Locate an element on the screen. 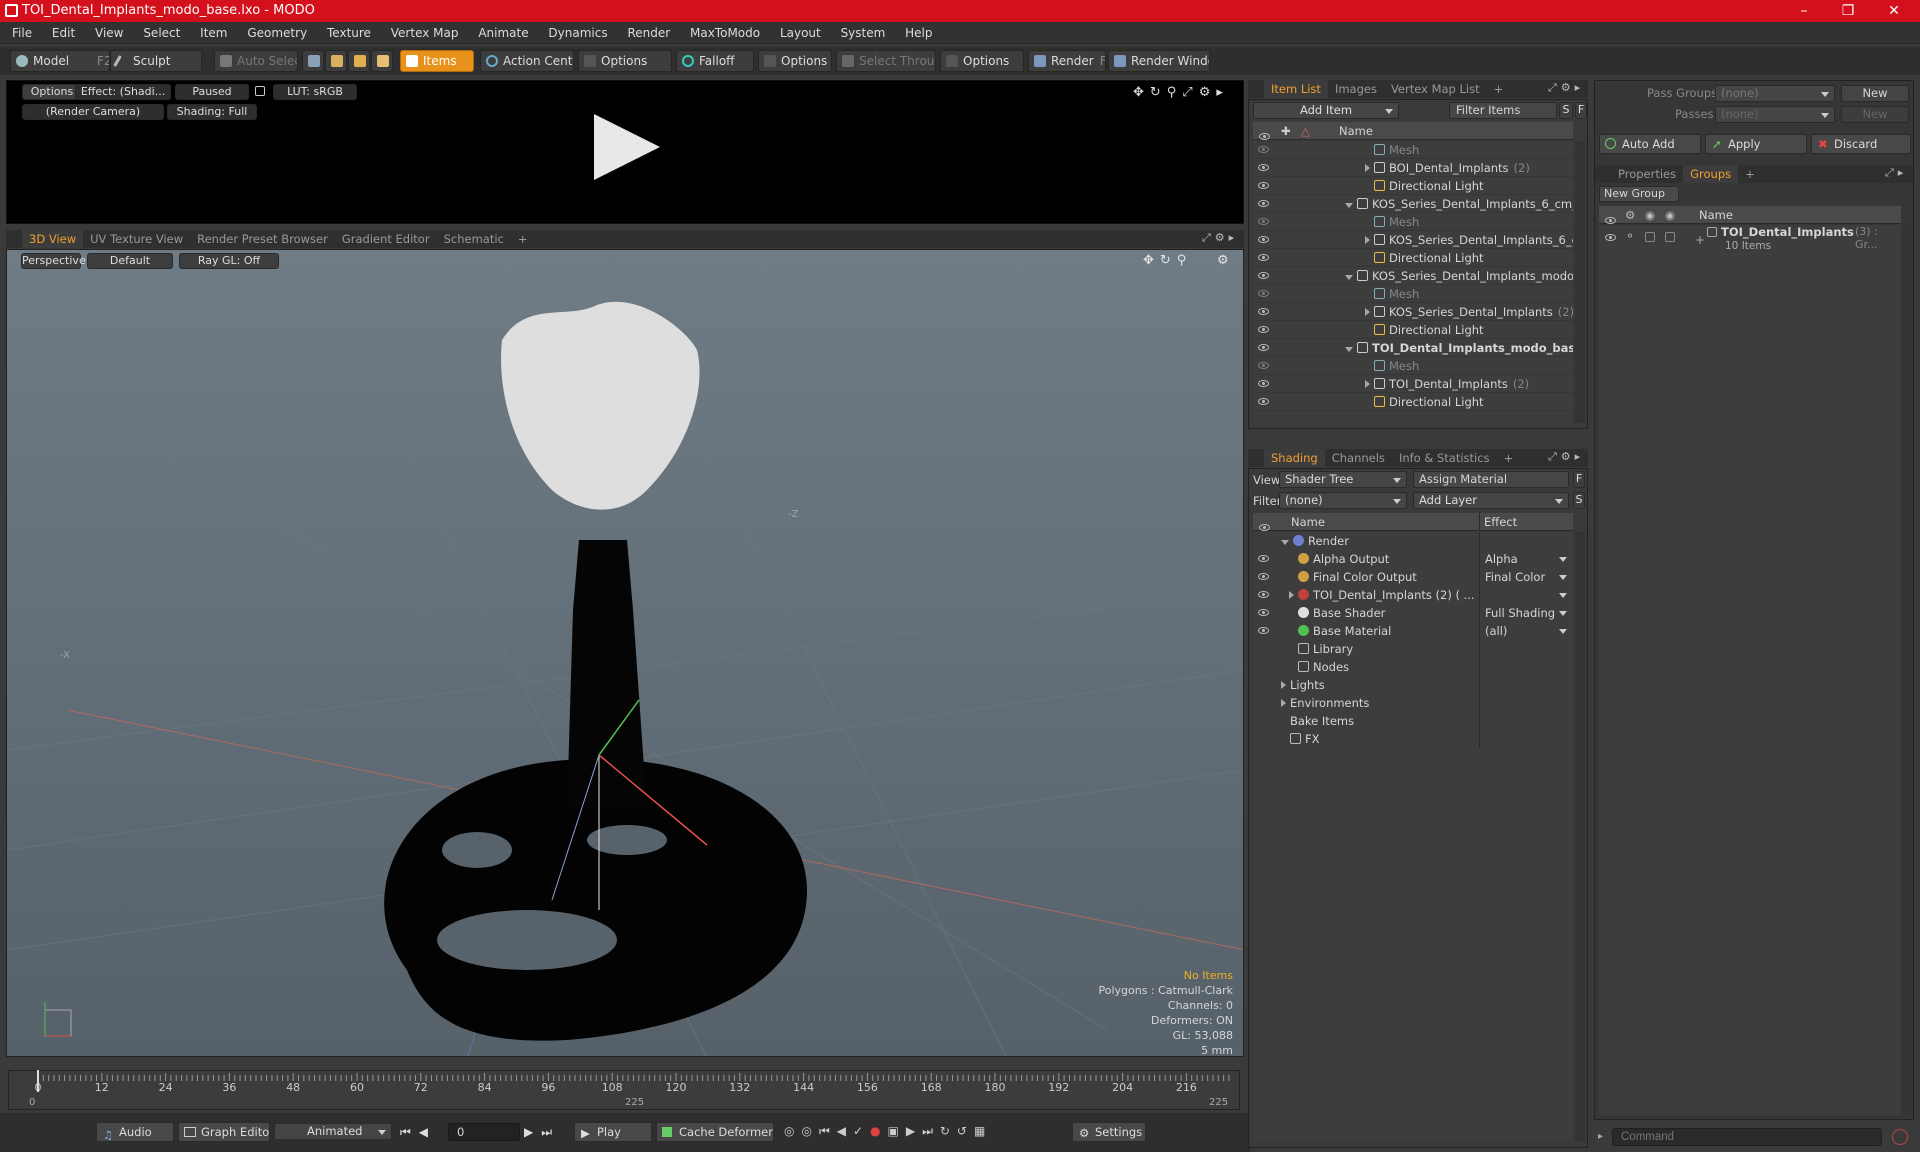 The height and width of the screenshot is (1152, 1920). shading-s-button: S is located at coordinates (1579, 500).